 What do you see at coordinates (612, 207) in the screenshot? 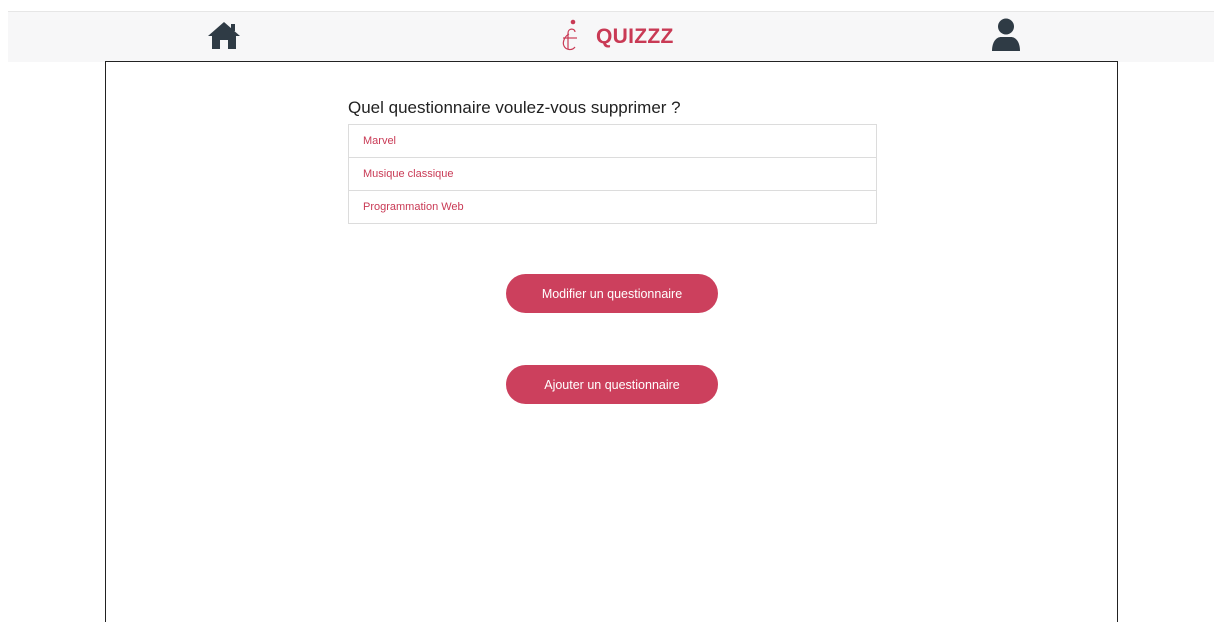
I see `quiz-item-programmation-web: Programmation Web` at bounding box center [612, 207].